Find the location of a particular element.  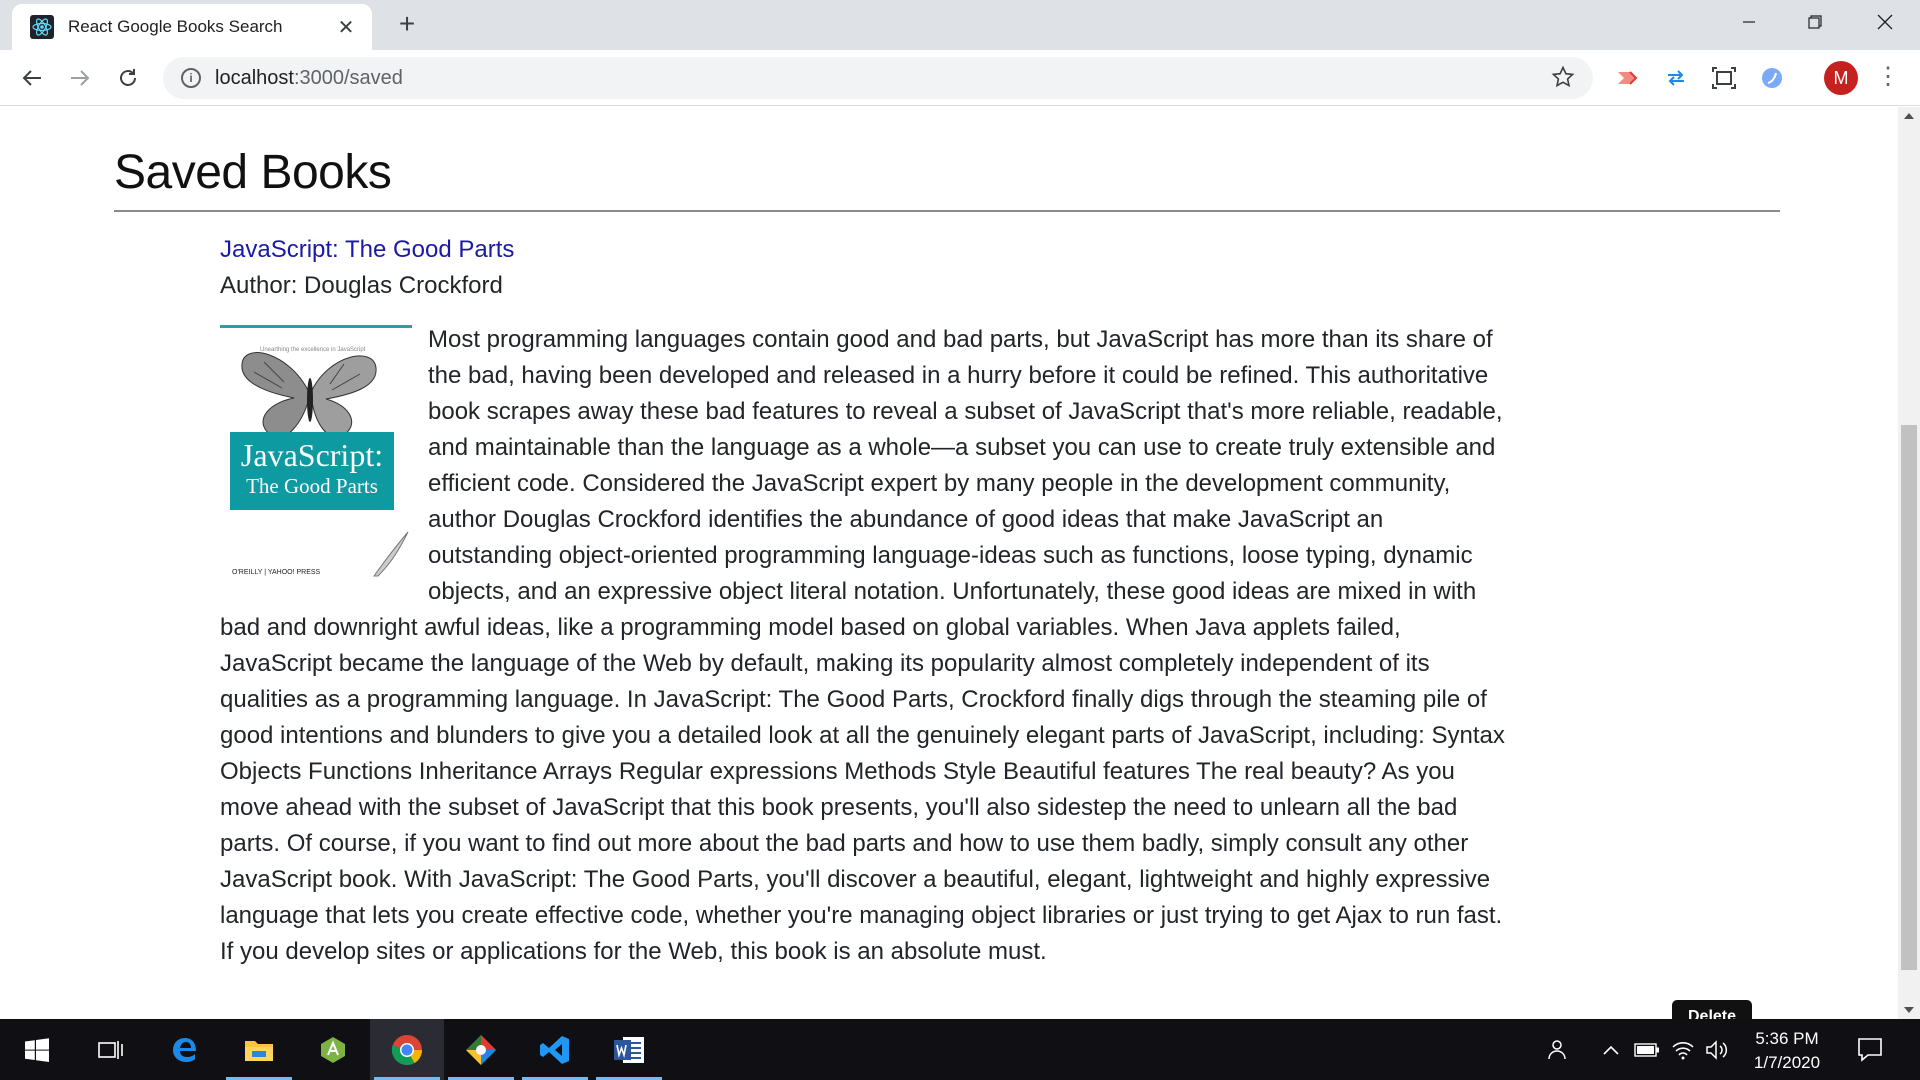

back-button is located at coordinates (32, 78).